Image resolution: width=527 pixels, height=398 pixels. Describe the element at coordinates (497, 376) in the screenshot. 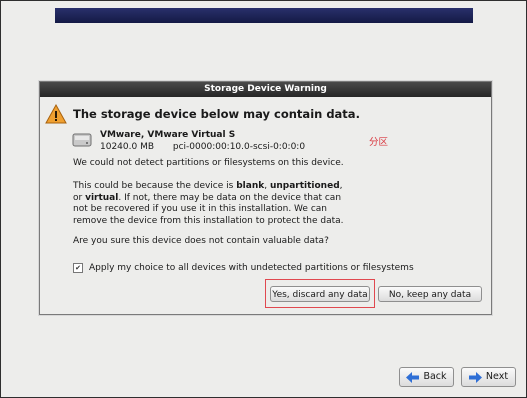

I see `next-label: Next` at that location.